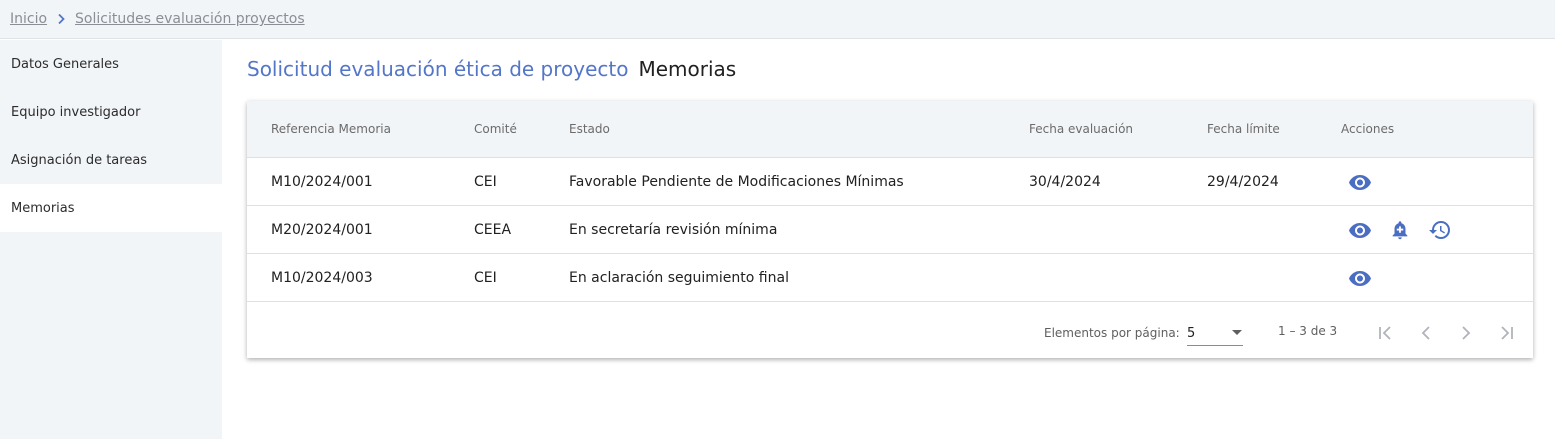 The image size is (1555, 439). I want to click on cell-estado: En aclaración seguimiento final, so click(679, 277).